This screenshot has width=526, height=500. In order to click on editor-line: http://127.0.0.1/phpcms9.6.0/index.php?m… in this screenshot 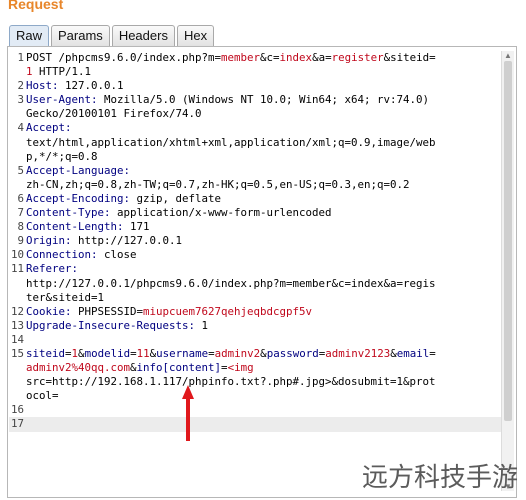, I will do `click(255, 284)`.